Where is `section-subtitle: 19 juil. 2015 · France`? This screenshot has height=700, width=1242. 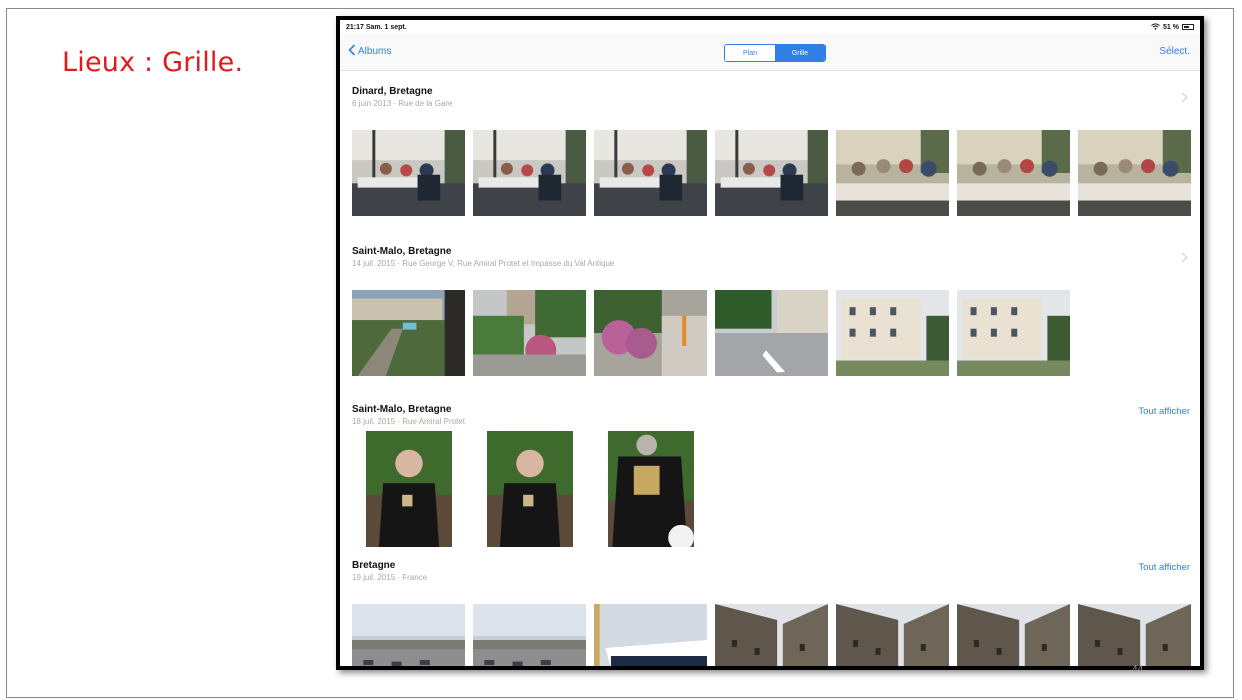 section-subtitle: 19 juil. 2015 · France is located at coordinates (390, 577).